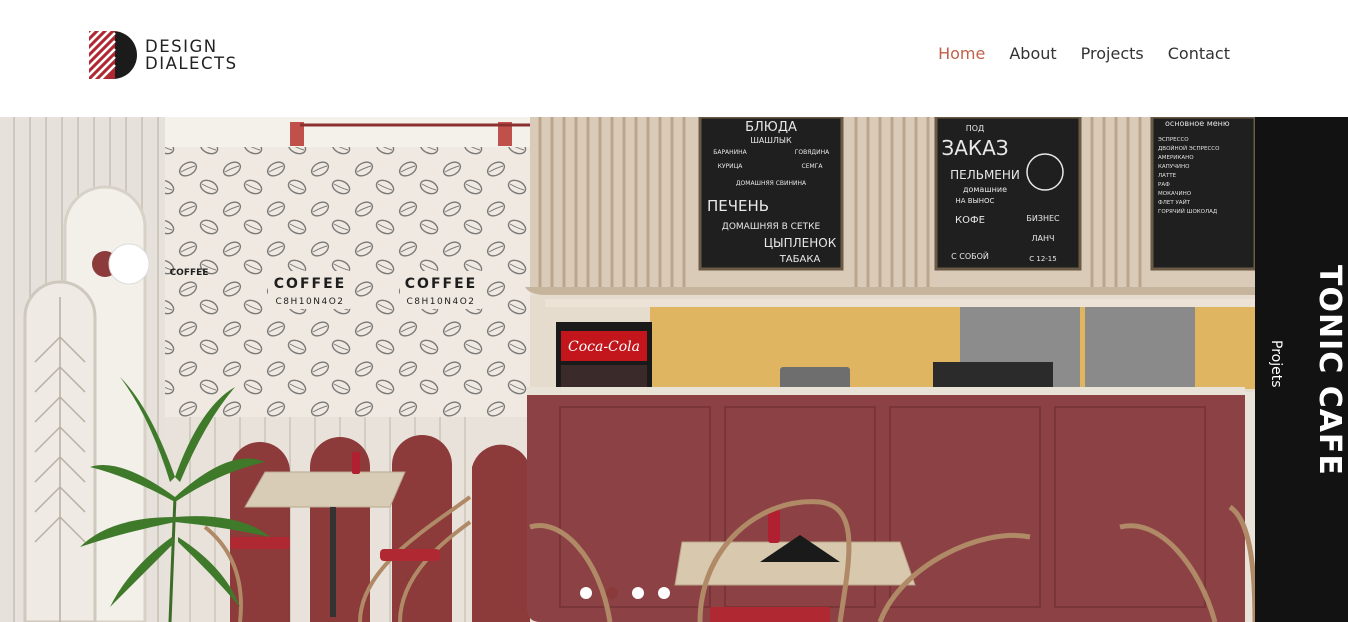 The image size is (1348, 622). Describe the element at coordinates (771, 183) in the screenshot. I see `board1-line-6: ДОМАШНЯЯ СВИНИНА` at that location.